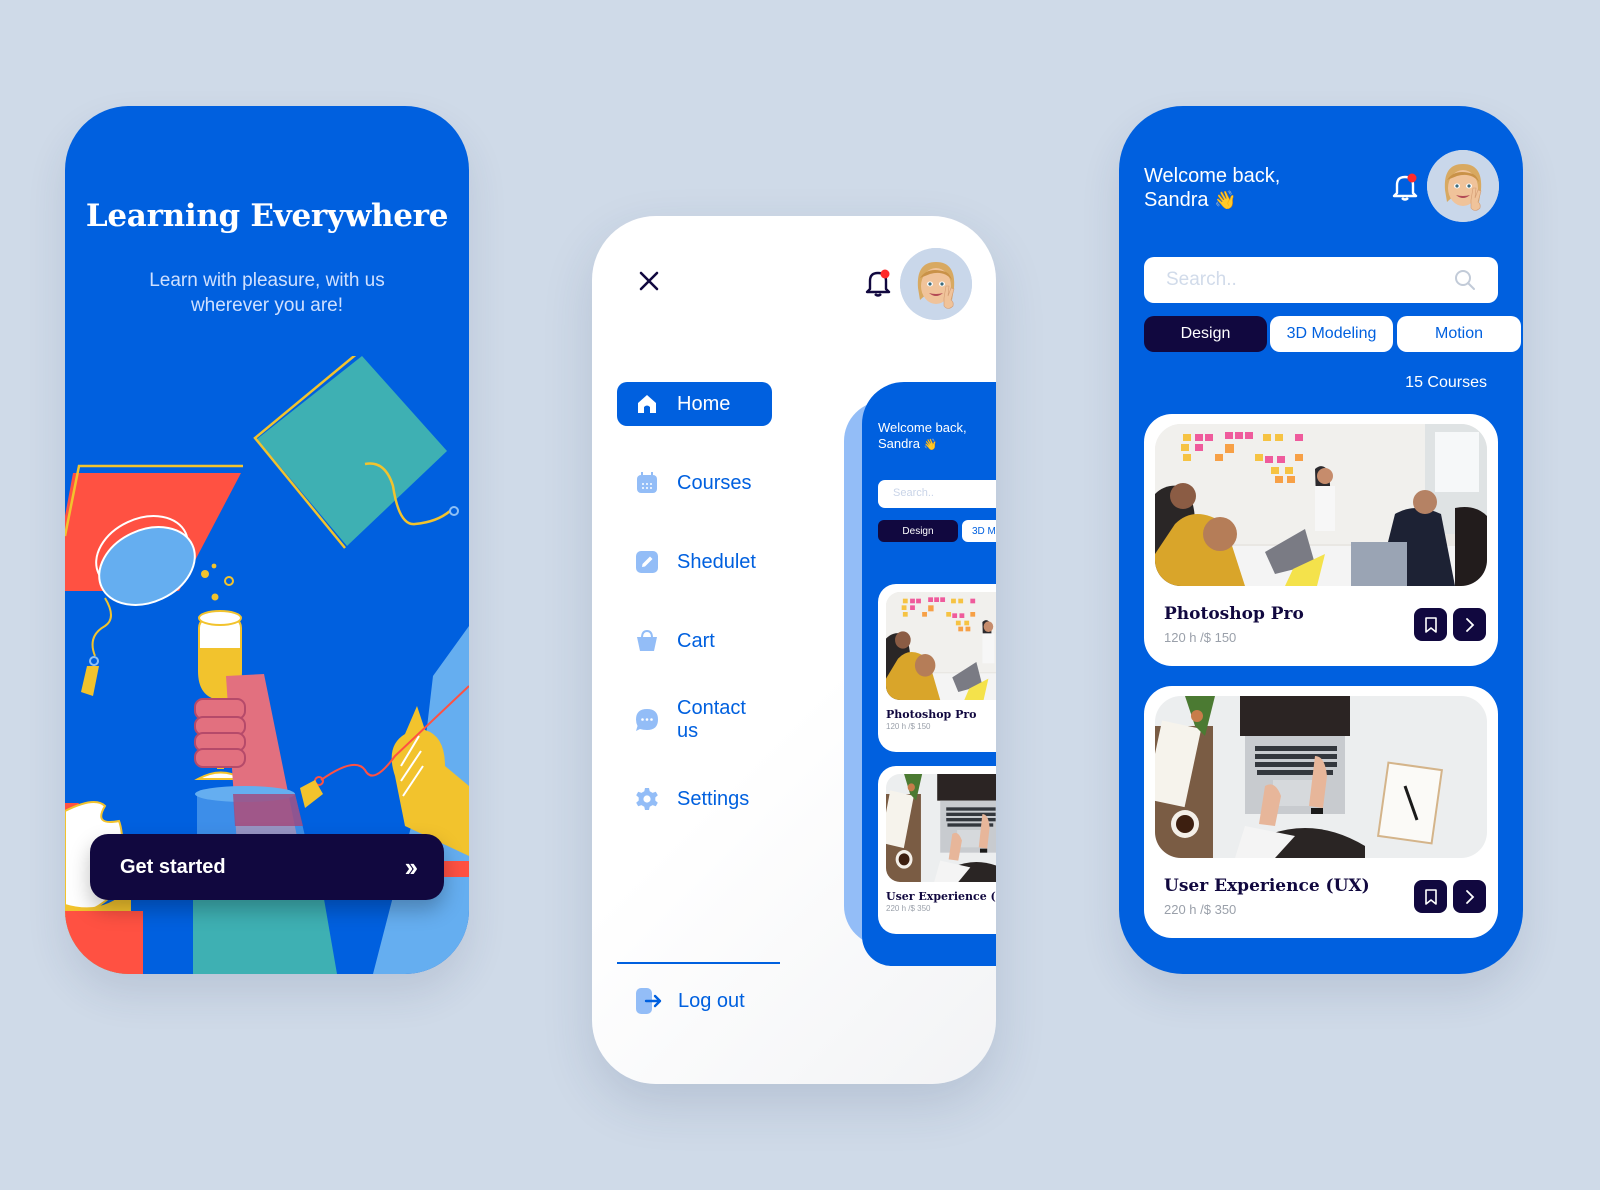  Describe the element at coordinates (649, 281) in the screenshot. I see `close-icon` at that location.